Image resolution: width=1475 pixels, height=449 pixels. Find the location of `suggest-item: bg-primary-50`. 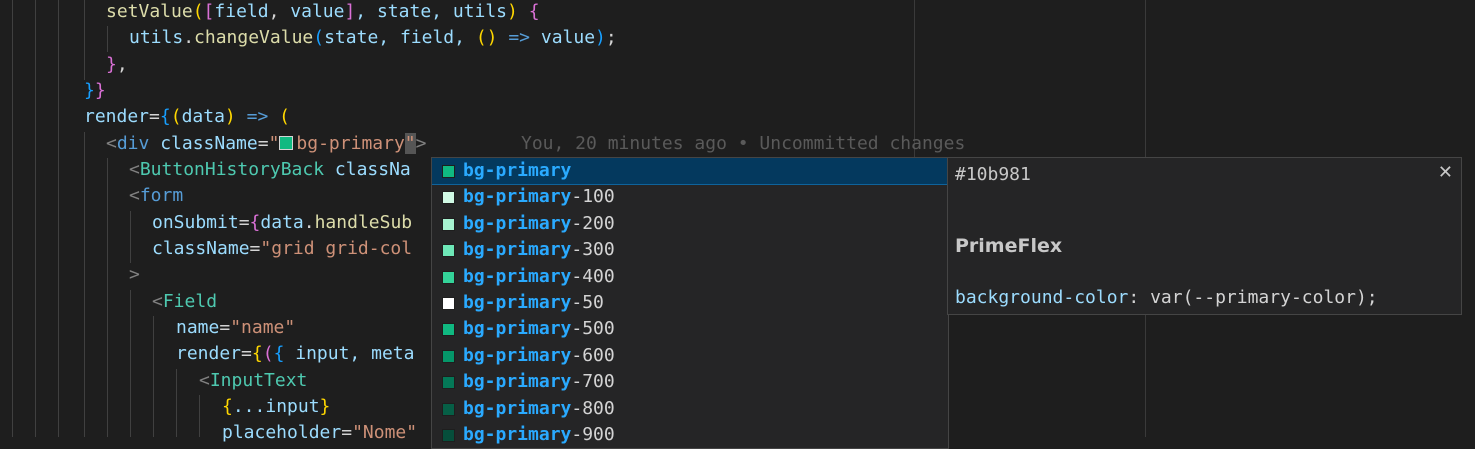

suggest-item: bg-primary-50 is located at coordinates (690, 303).